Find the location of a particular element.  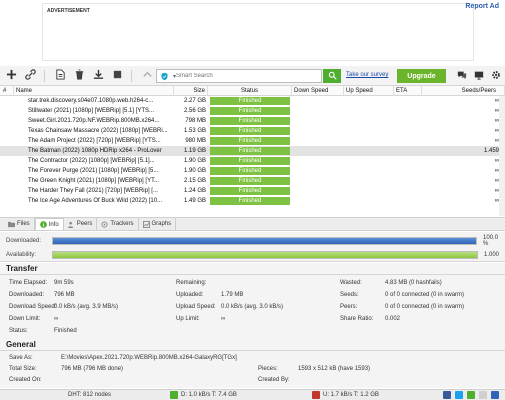

add-url-button is located at coordinates (30, 76).